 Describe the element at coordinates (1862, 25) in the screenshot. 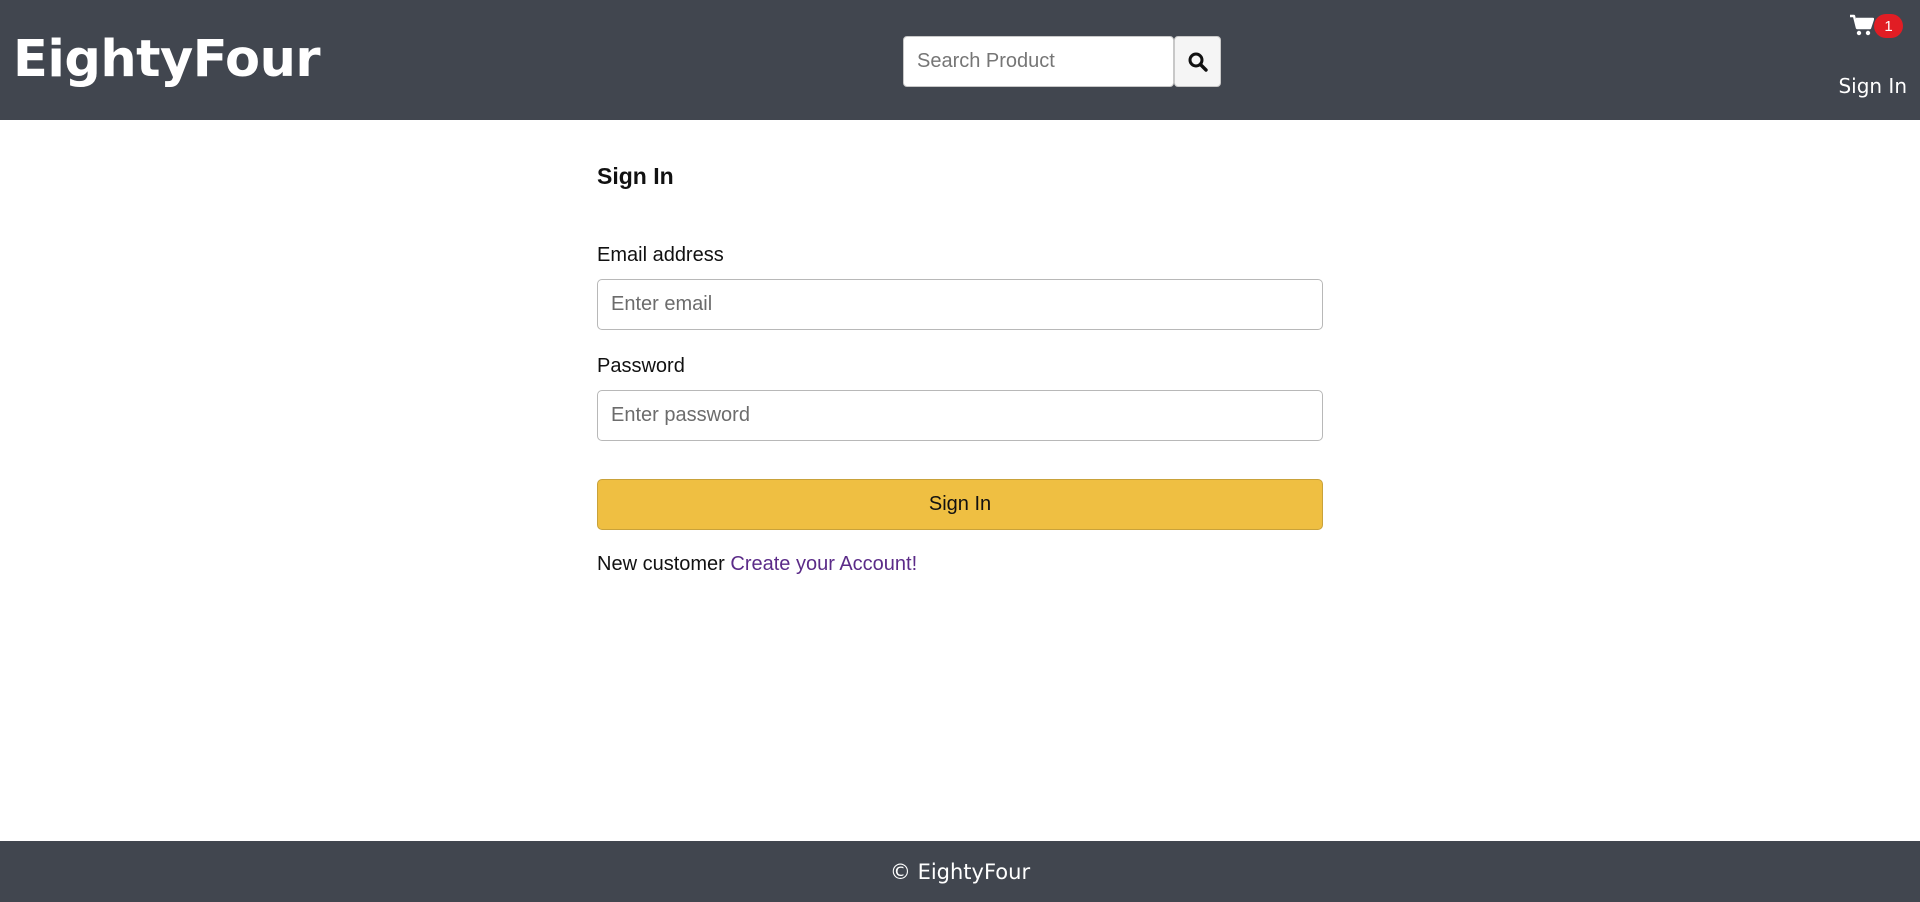

I see `cart-icon` at that location.